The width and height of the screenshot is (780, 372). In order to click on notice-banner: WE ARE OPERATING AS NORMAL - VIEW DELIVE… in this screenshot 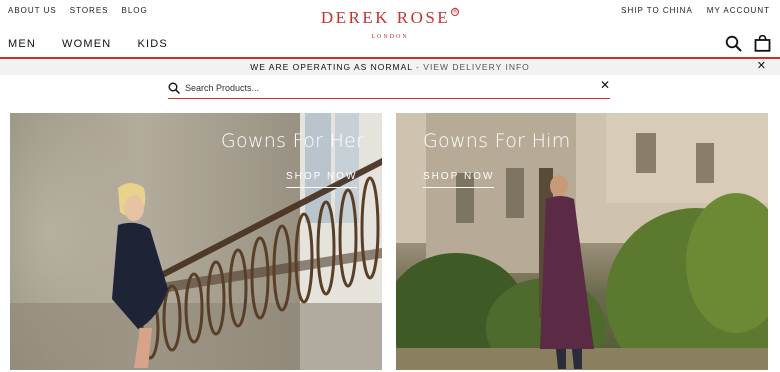, I will do `click(390, 67)`.